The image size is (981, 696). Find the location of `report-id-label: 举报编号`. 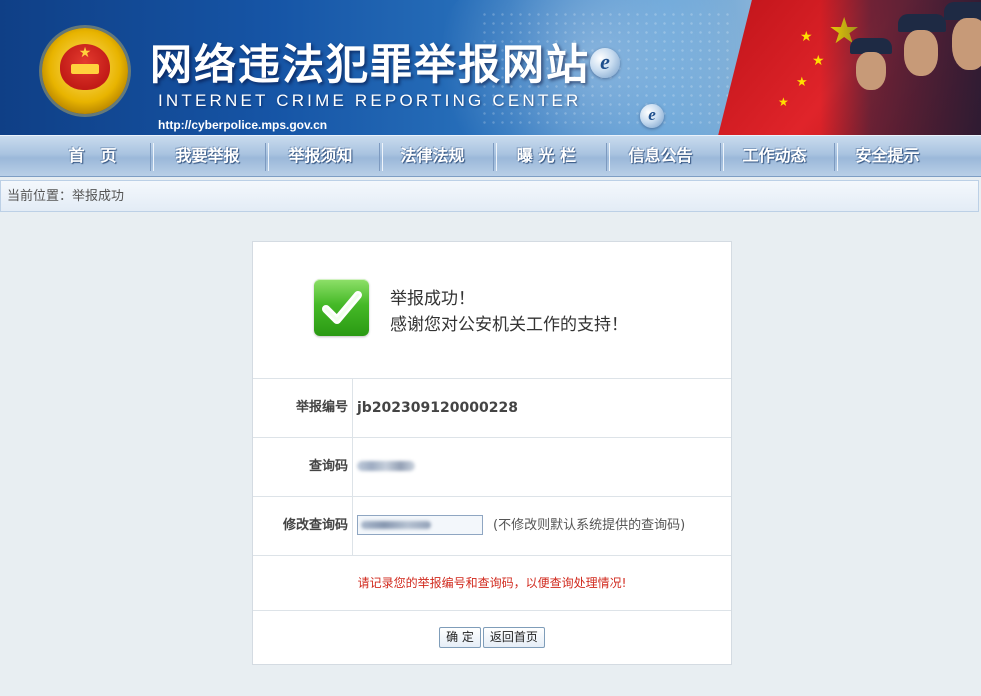

report-id-label: 举报编号 is located at coordinates (303, 408).